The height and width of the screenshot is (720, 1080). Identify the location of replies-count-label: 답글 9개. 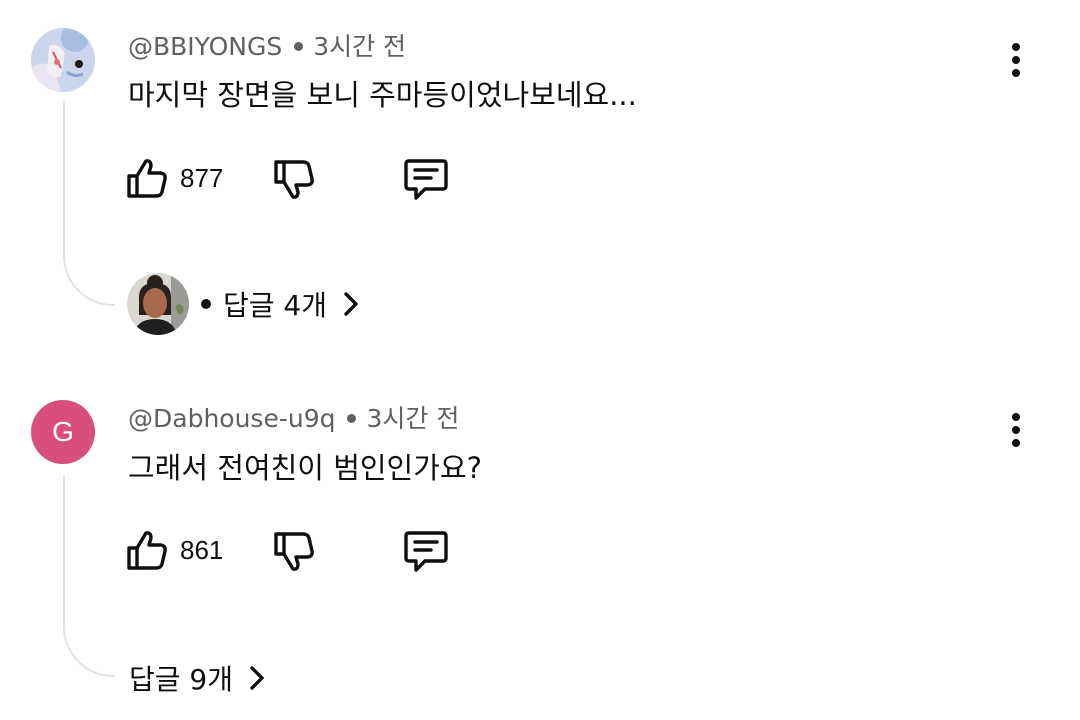
(181, 679).